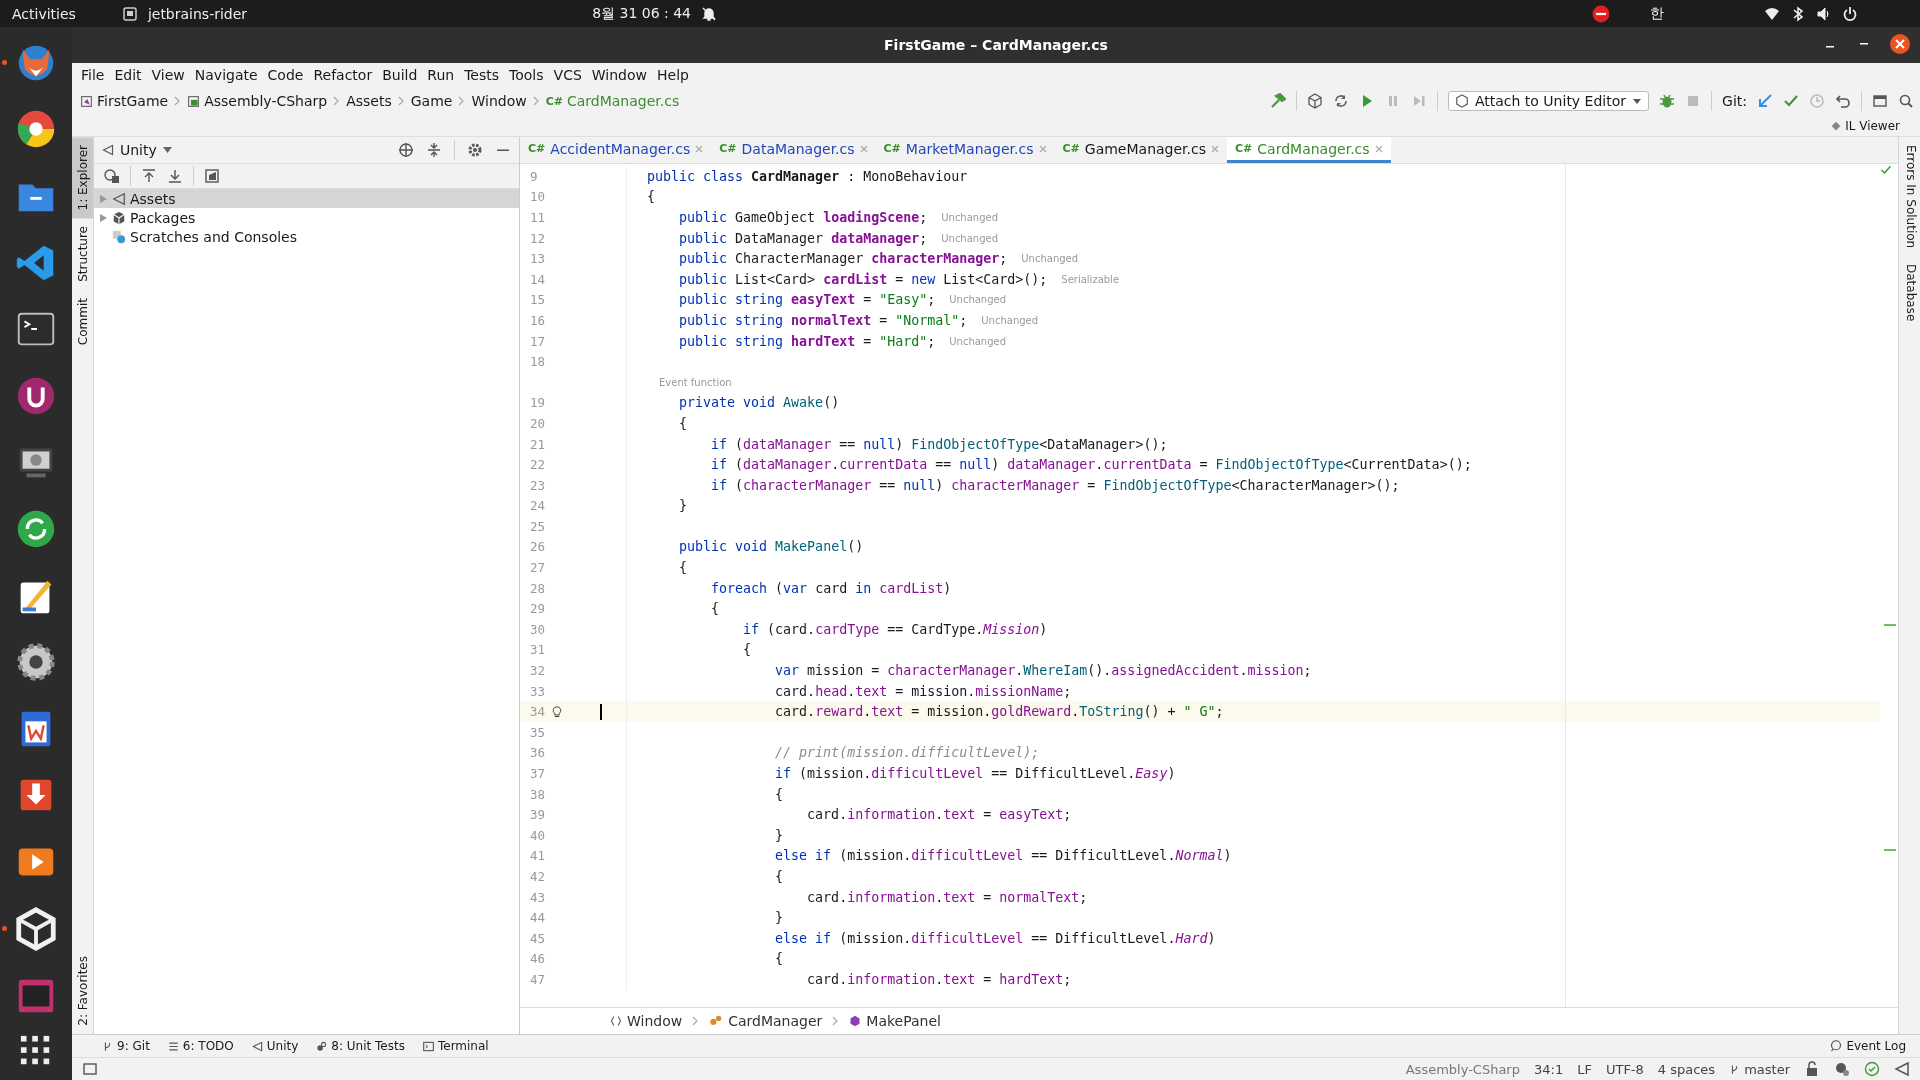 The height and width of the screenshot is (1080, 1920). Describe the element at coordinates (90, 1069) in the screenshot. I see `layout-icon` at that location.